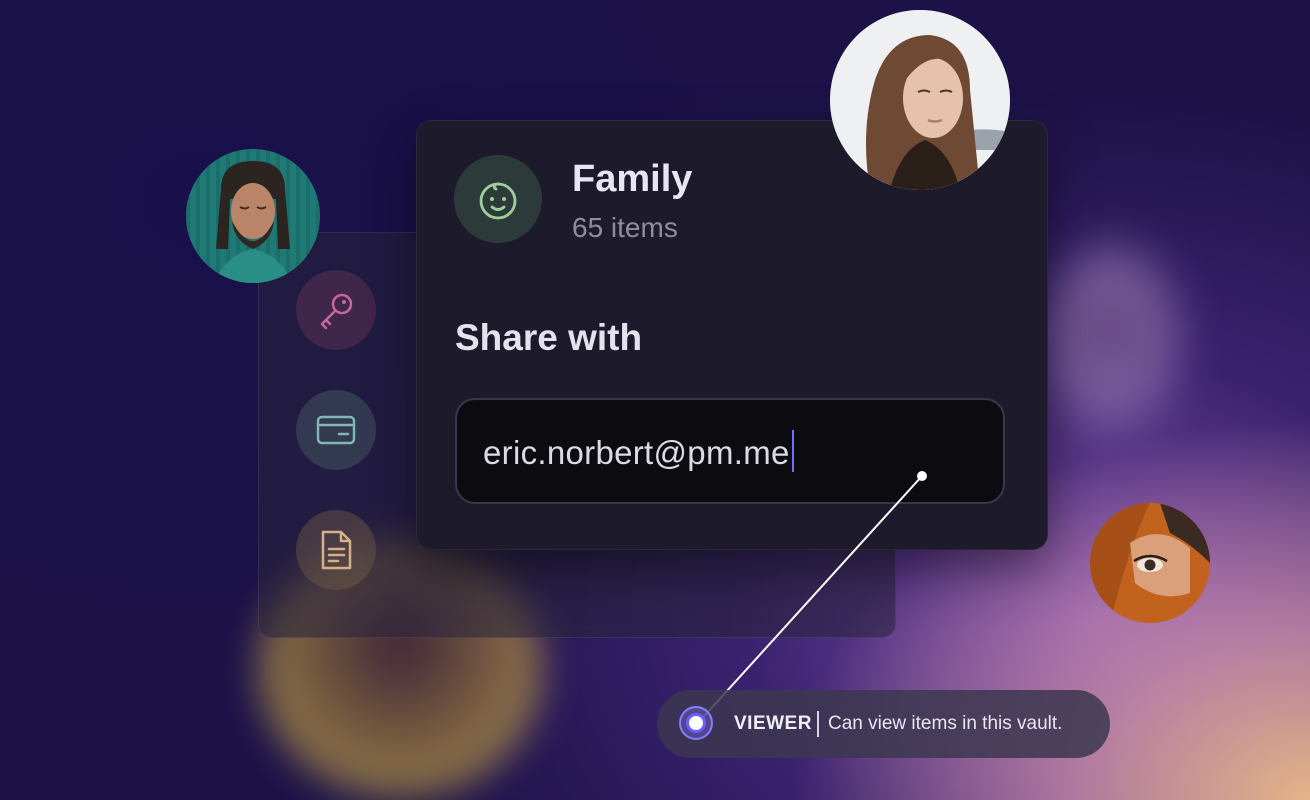 The height and width of the screenshot is (800, 1310). I want to click on baby-face-icon, so click(498, 201).